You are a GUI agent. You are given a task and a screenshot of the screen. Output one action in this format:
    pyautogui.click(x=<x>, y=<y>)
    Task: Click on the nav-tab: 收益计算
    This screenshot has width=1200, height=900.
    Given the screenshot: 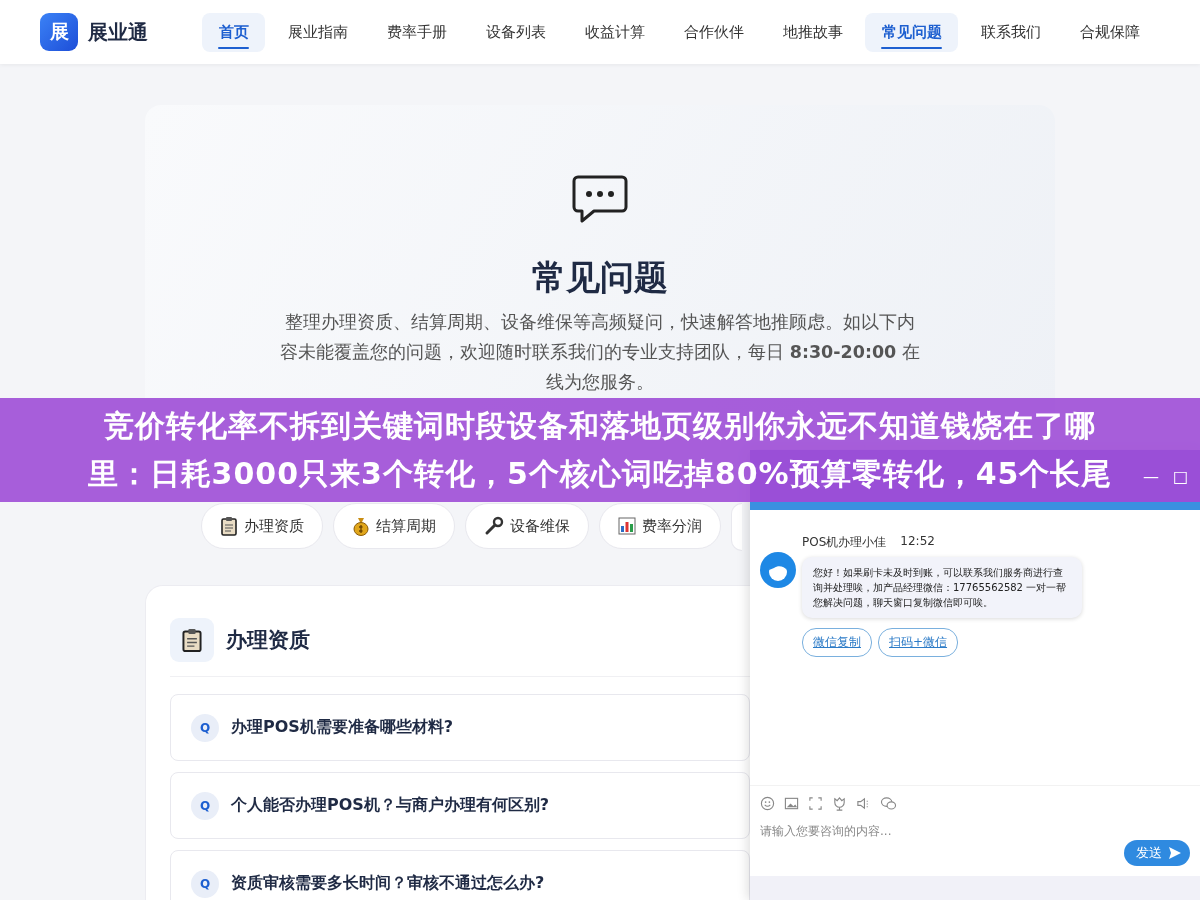 What is the action you would take?
    pyautogui.click(x=614, y=32)
    